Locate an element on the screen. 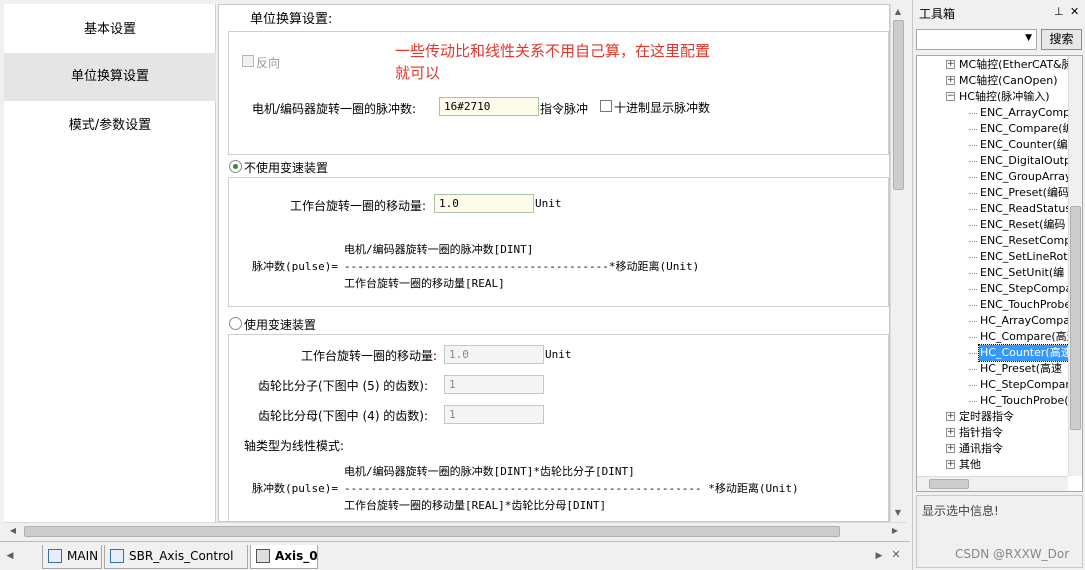 Image resolution: width=1085 pixels, height=570 pixels. gear-formula-numerator: 电机/编码器旋转一圈的脉冲数[DINT]*齿轮比分子[DINT] is located at coordinates (489, 471).